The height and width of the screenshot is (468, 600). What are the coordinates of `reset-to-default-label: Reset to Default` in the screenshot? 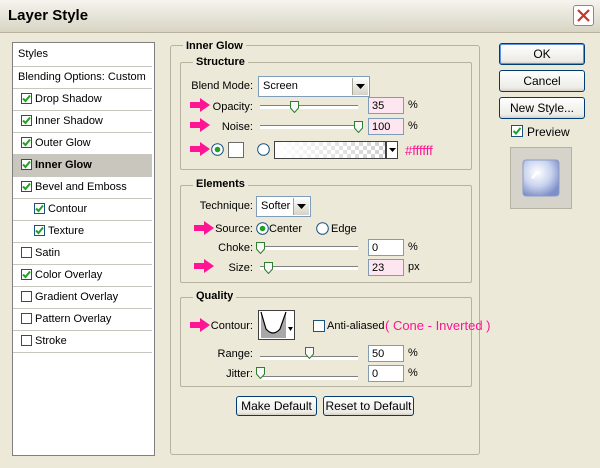 It's located at (368, 406).